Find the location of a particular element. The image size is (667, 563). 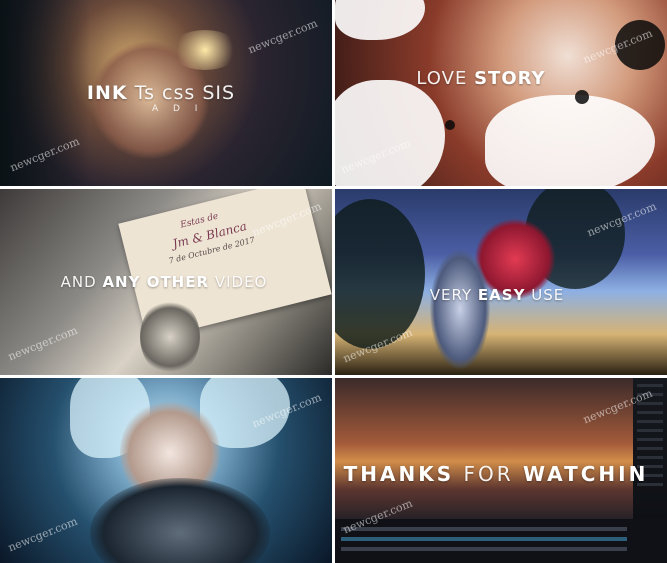

tile-1-caption: INK Ts css SIS is located at coordinates (166, 93).